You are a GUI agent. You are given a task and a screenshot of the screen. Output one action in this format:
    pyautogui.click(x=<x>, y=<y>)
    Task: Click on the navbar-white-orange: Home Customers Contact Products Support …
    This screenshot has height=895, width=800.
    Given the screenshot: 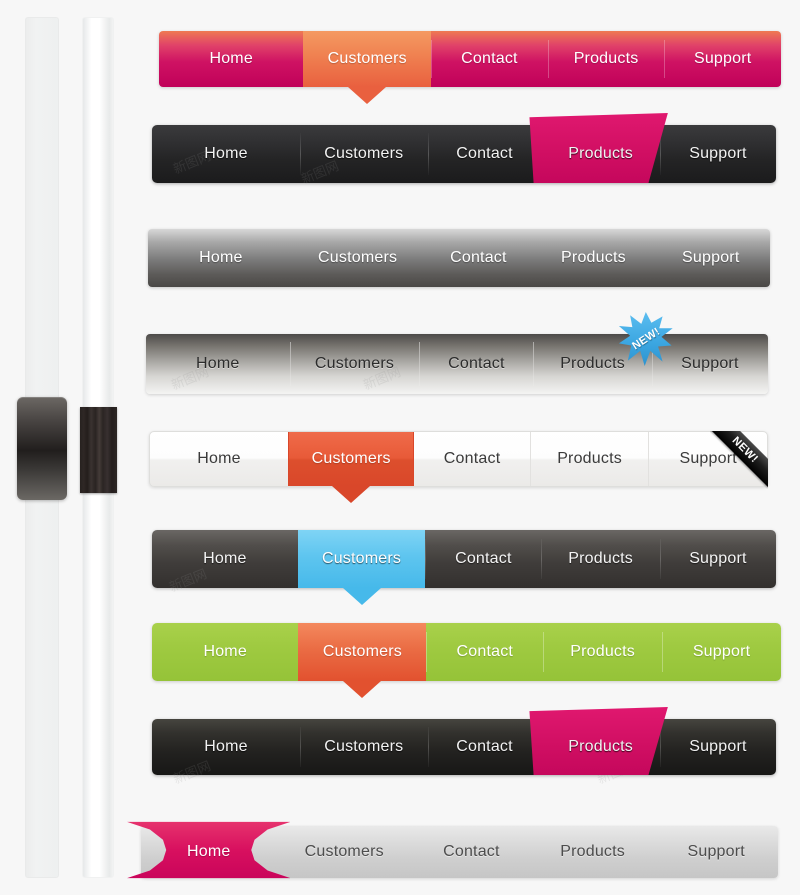 What is the action you would take?
    pyautogui.click(x=458, y=467)
    